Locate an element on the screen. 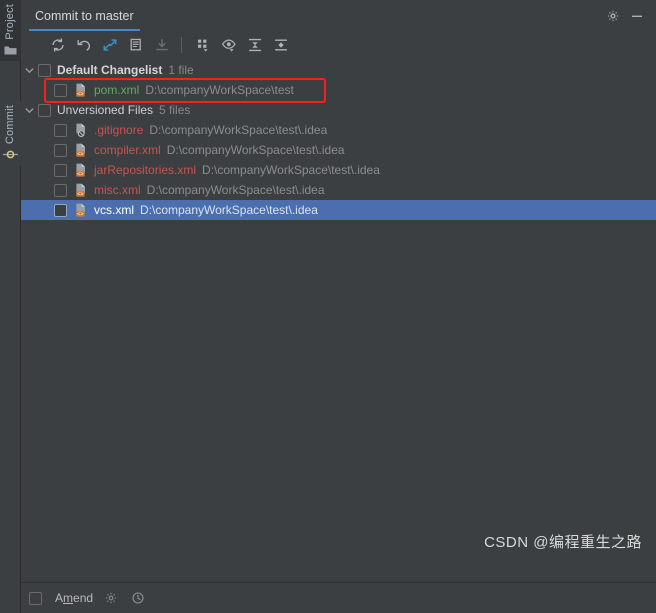 The height and width of the screenshot is (613, 656). show-commit-options-button is located at coordinates (136, 45).